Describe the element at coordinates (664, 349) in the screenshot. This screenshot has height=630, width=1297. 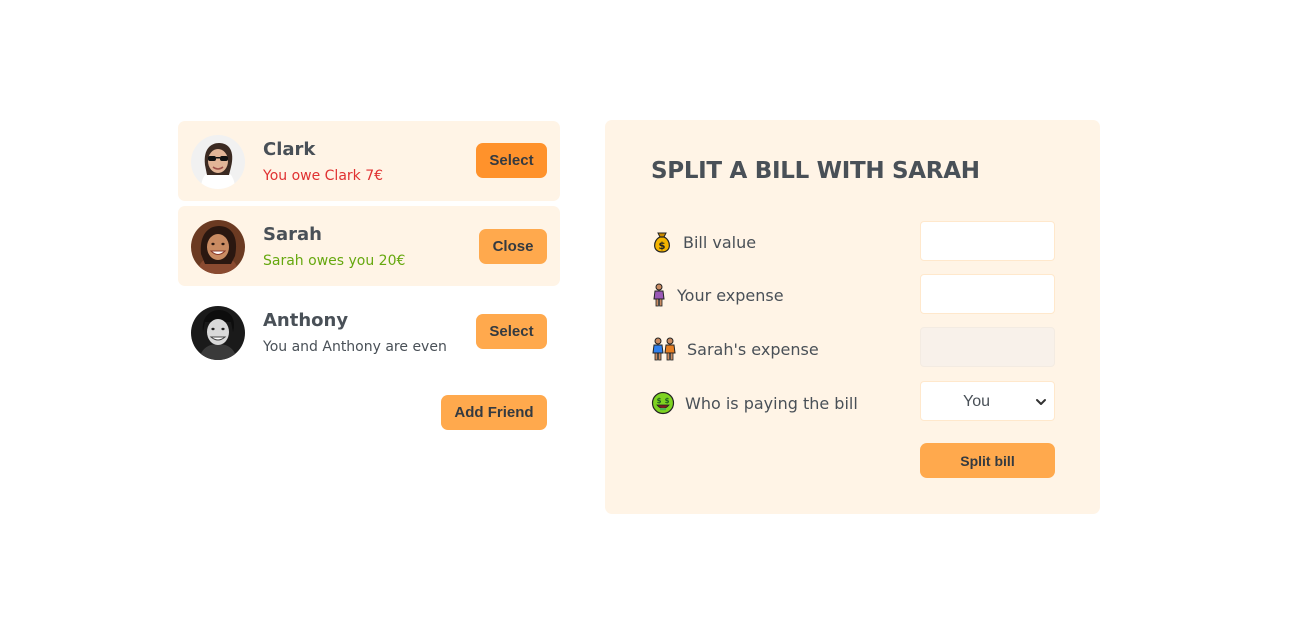
I see `couple-icon` at that location.